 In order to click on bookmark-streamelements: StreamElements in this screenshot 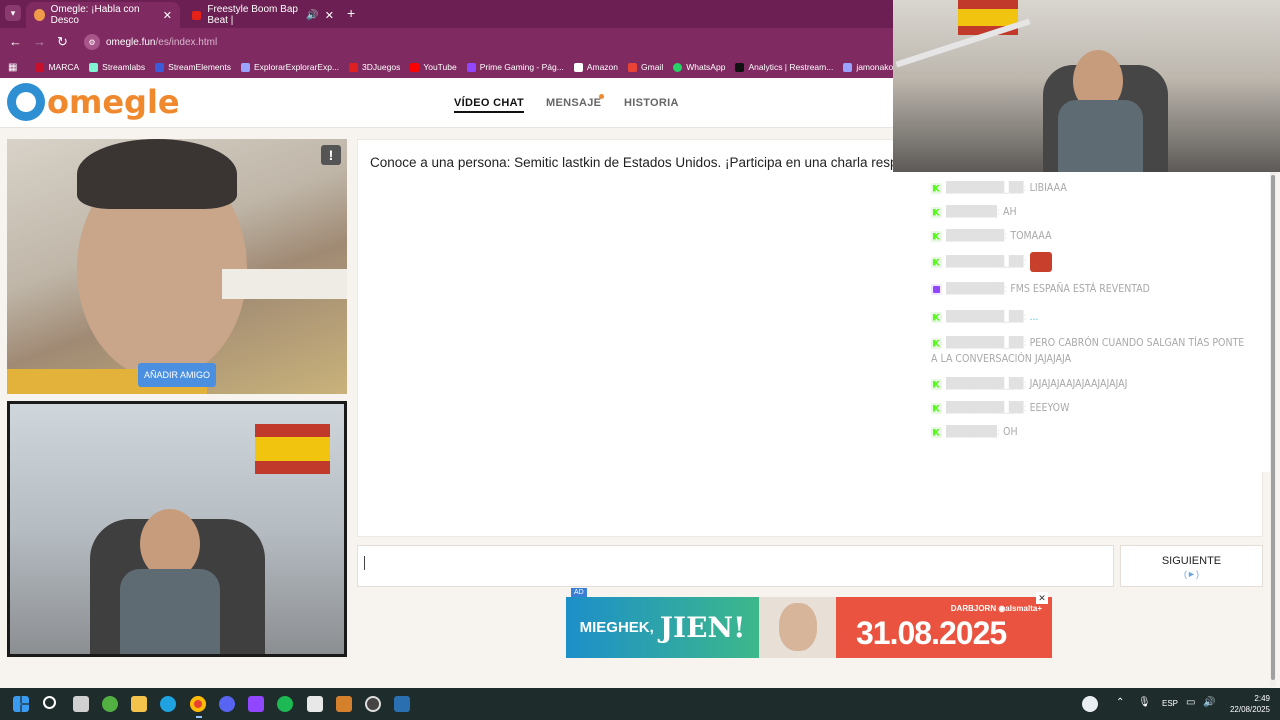, I will do `click(193, 67)`.